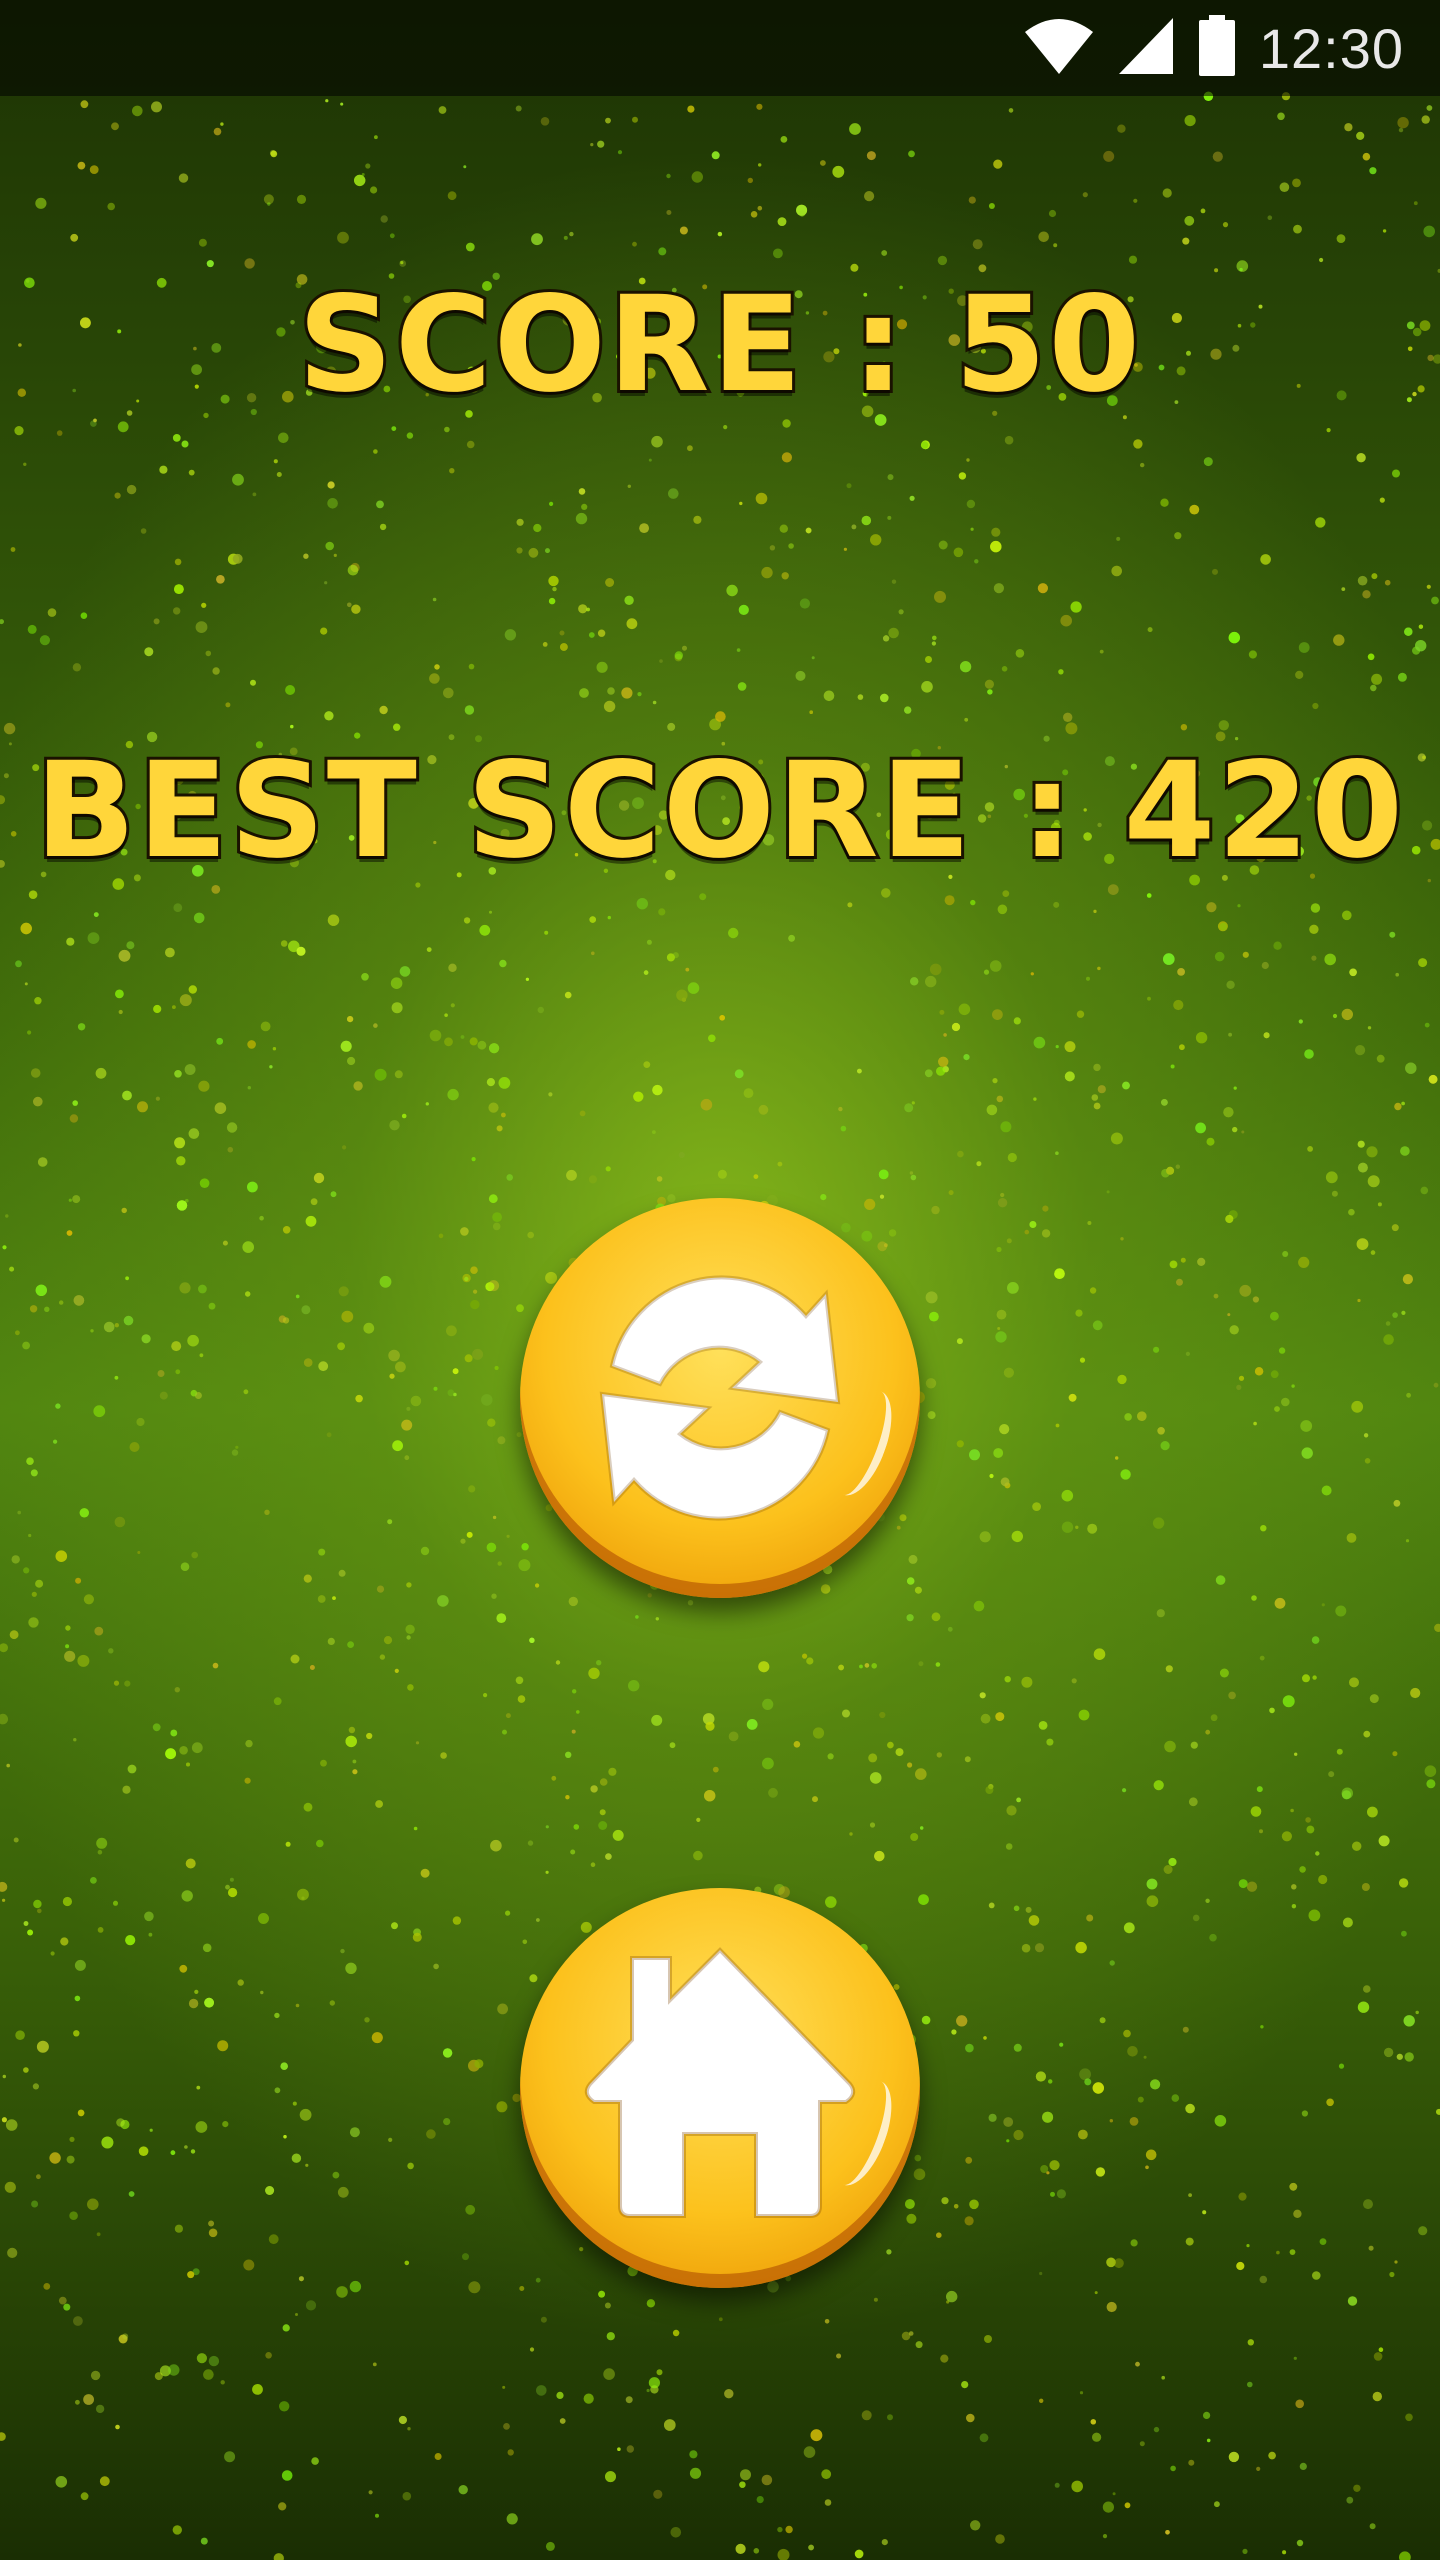  I want to click on replay-button, so click(720, 1398).